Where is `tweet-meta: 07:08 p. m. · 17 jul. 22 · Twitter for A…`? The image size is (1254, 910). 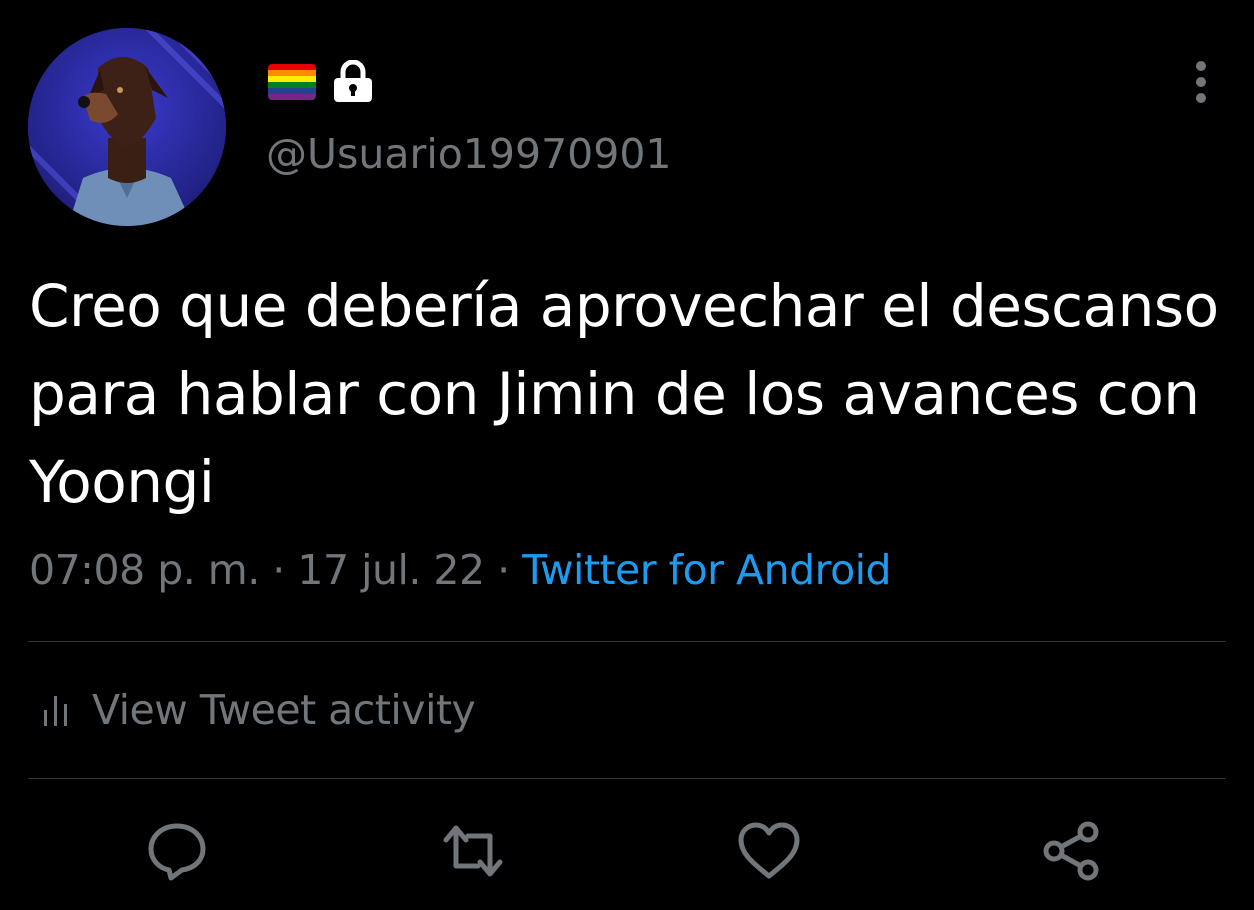 tweet-meta: 07:08 p. m. · 17 jul. 22 · Twitter for A… is located at coordinates (460, 570).